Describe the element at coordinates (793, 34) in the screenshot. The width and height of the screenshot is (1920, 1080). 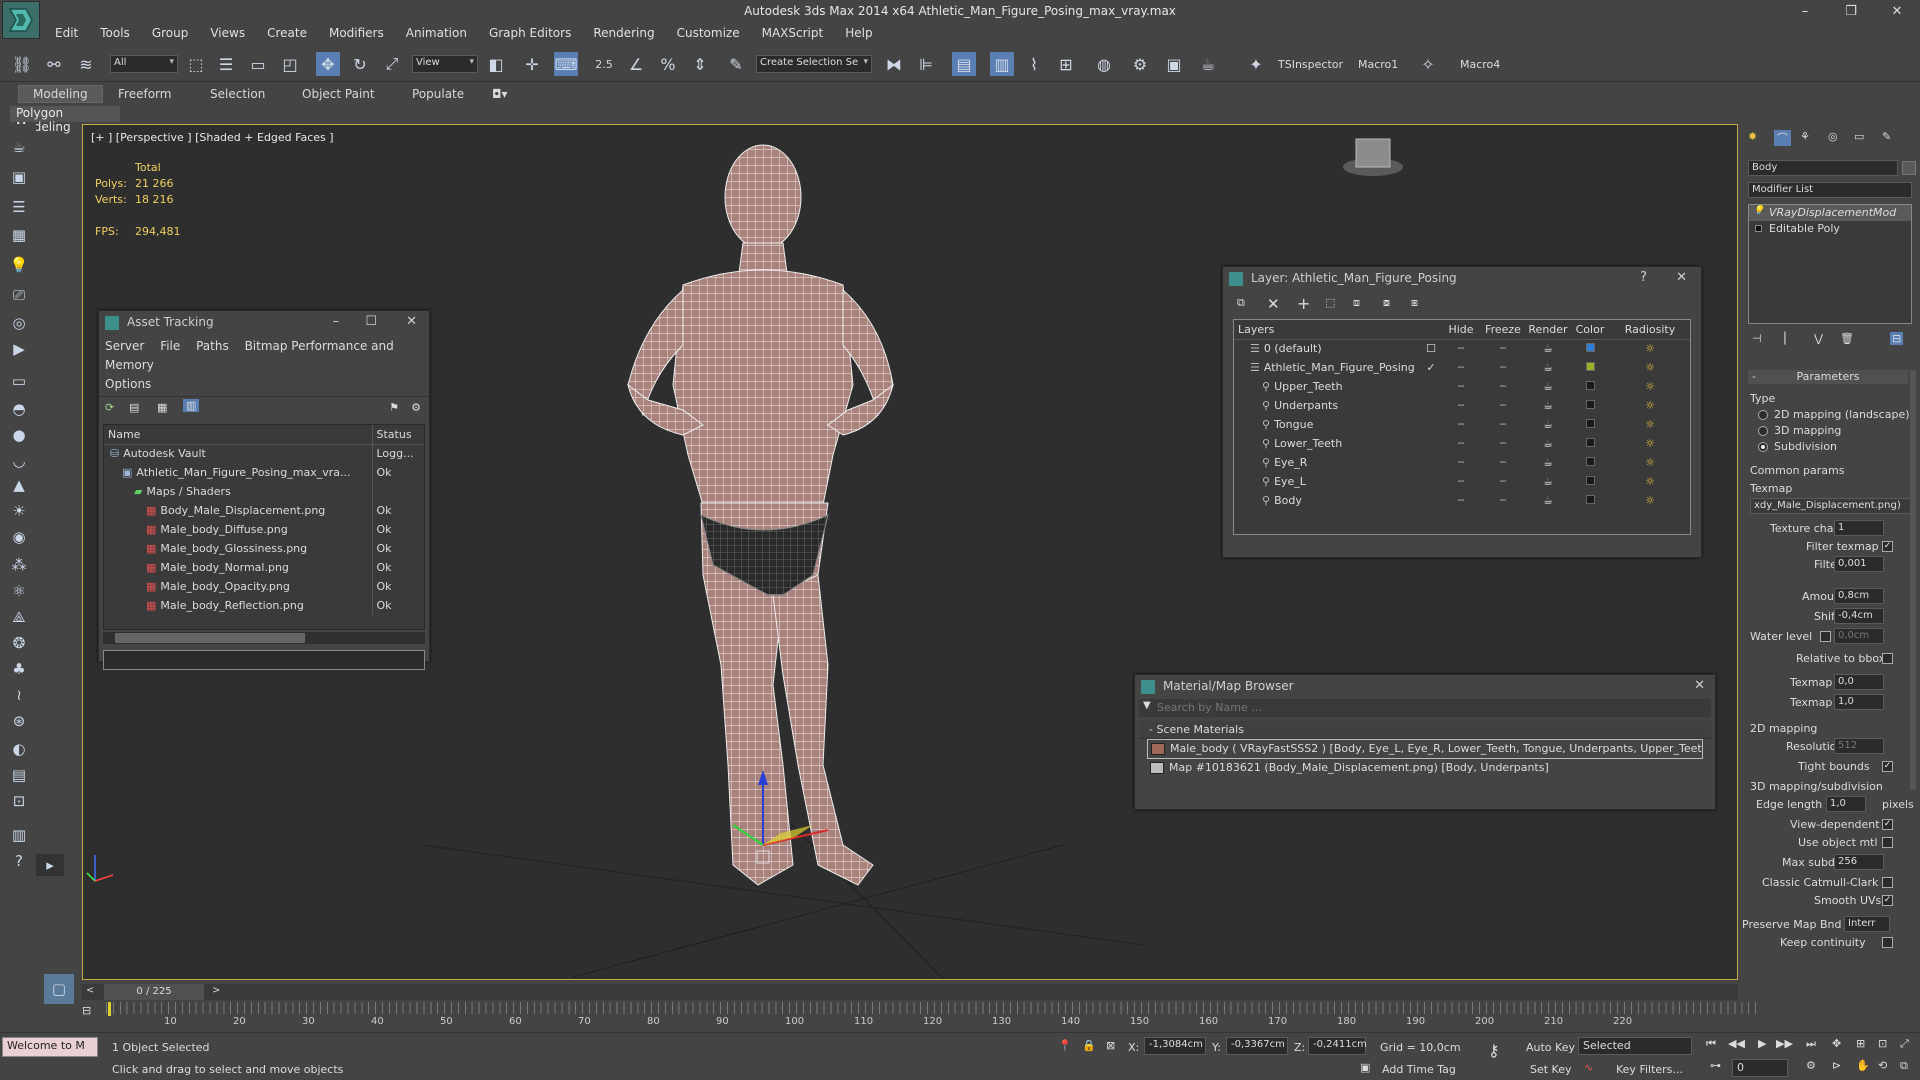
I see `menu-maxscript: MAXScript` at that location.